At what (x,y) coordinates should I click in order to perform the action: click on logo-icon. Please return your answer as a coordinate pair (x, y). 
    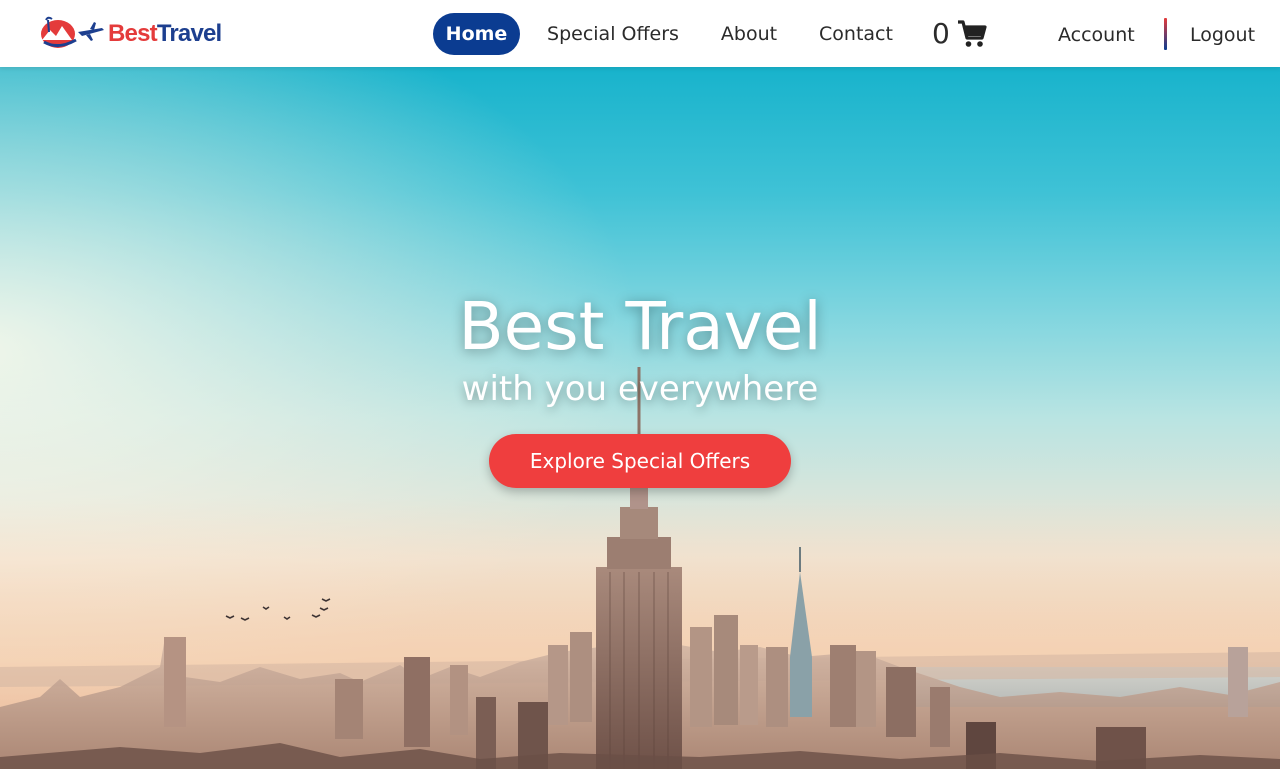
    Looking at the image, I should click on (72, 32).